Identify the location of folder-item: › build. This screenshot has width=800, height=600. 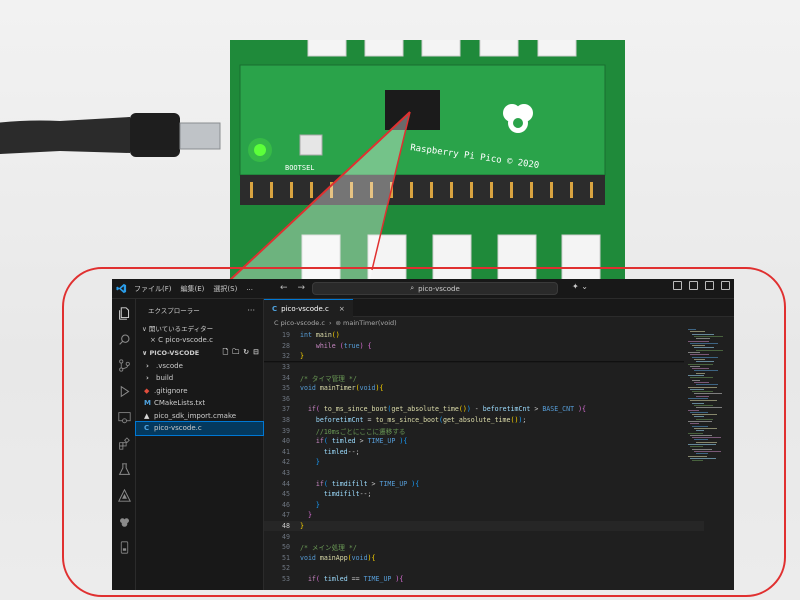
(199, 378).